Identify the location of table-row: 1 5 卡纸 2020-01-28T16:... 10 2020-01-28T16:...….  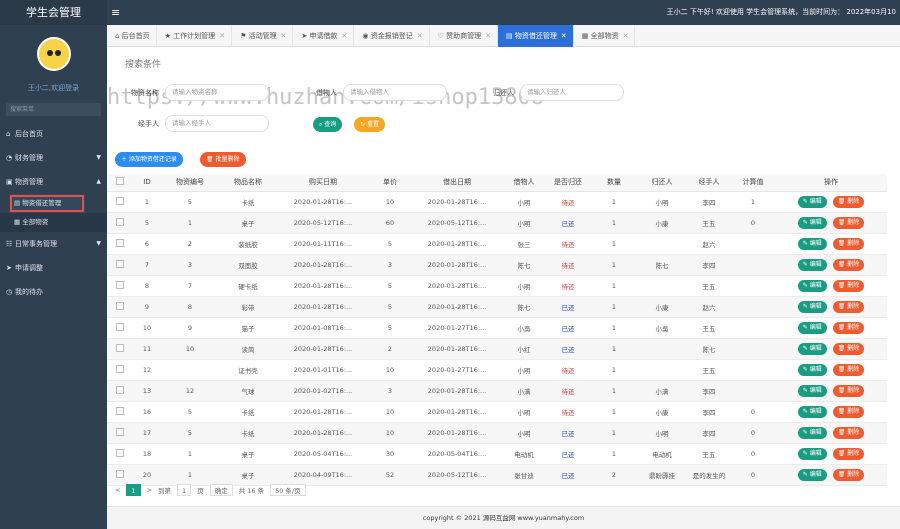
(497, 202).